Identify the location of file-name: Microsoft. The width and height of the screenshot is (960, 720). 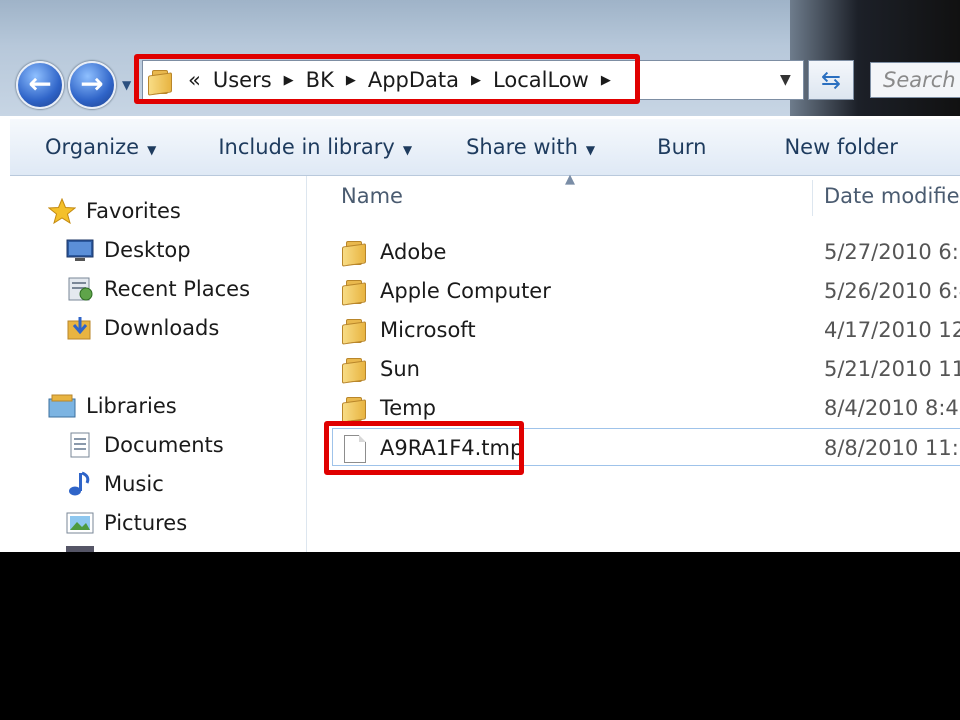
(428, 330).